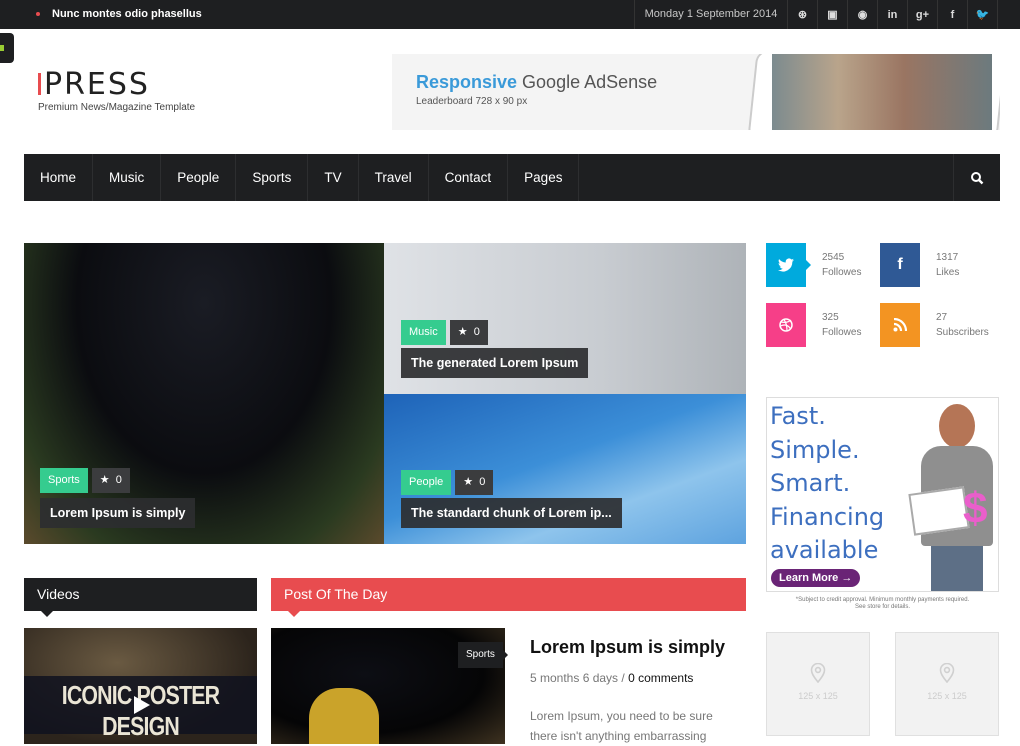  I want to click on post-category-tag: Sports, so click(483, 655).